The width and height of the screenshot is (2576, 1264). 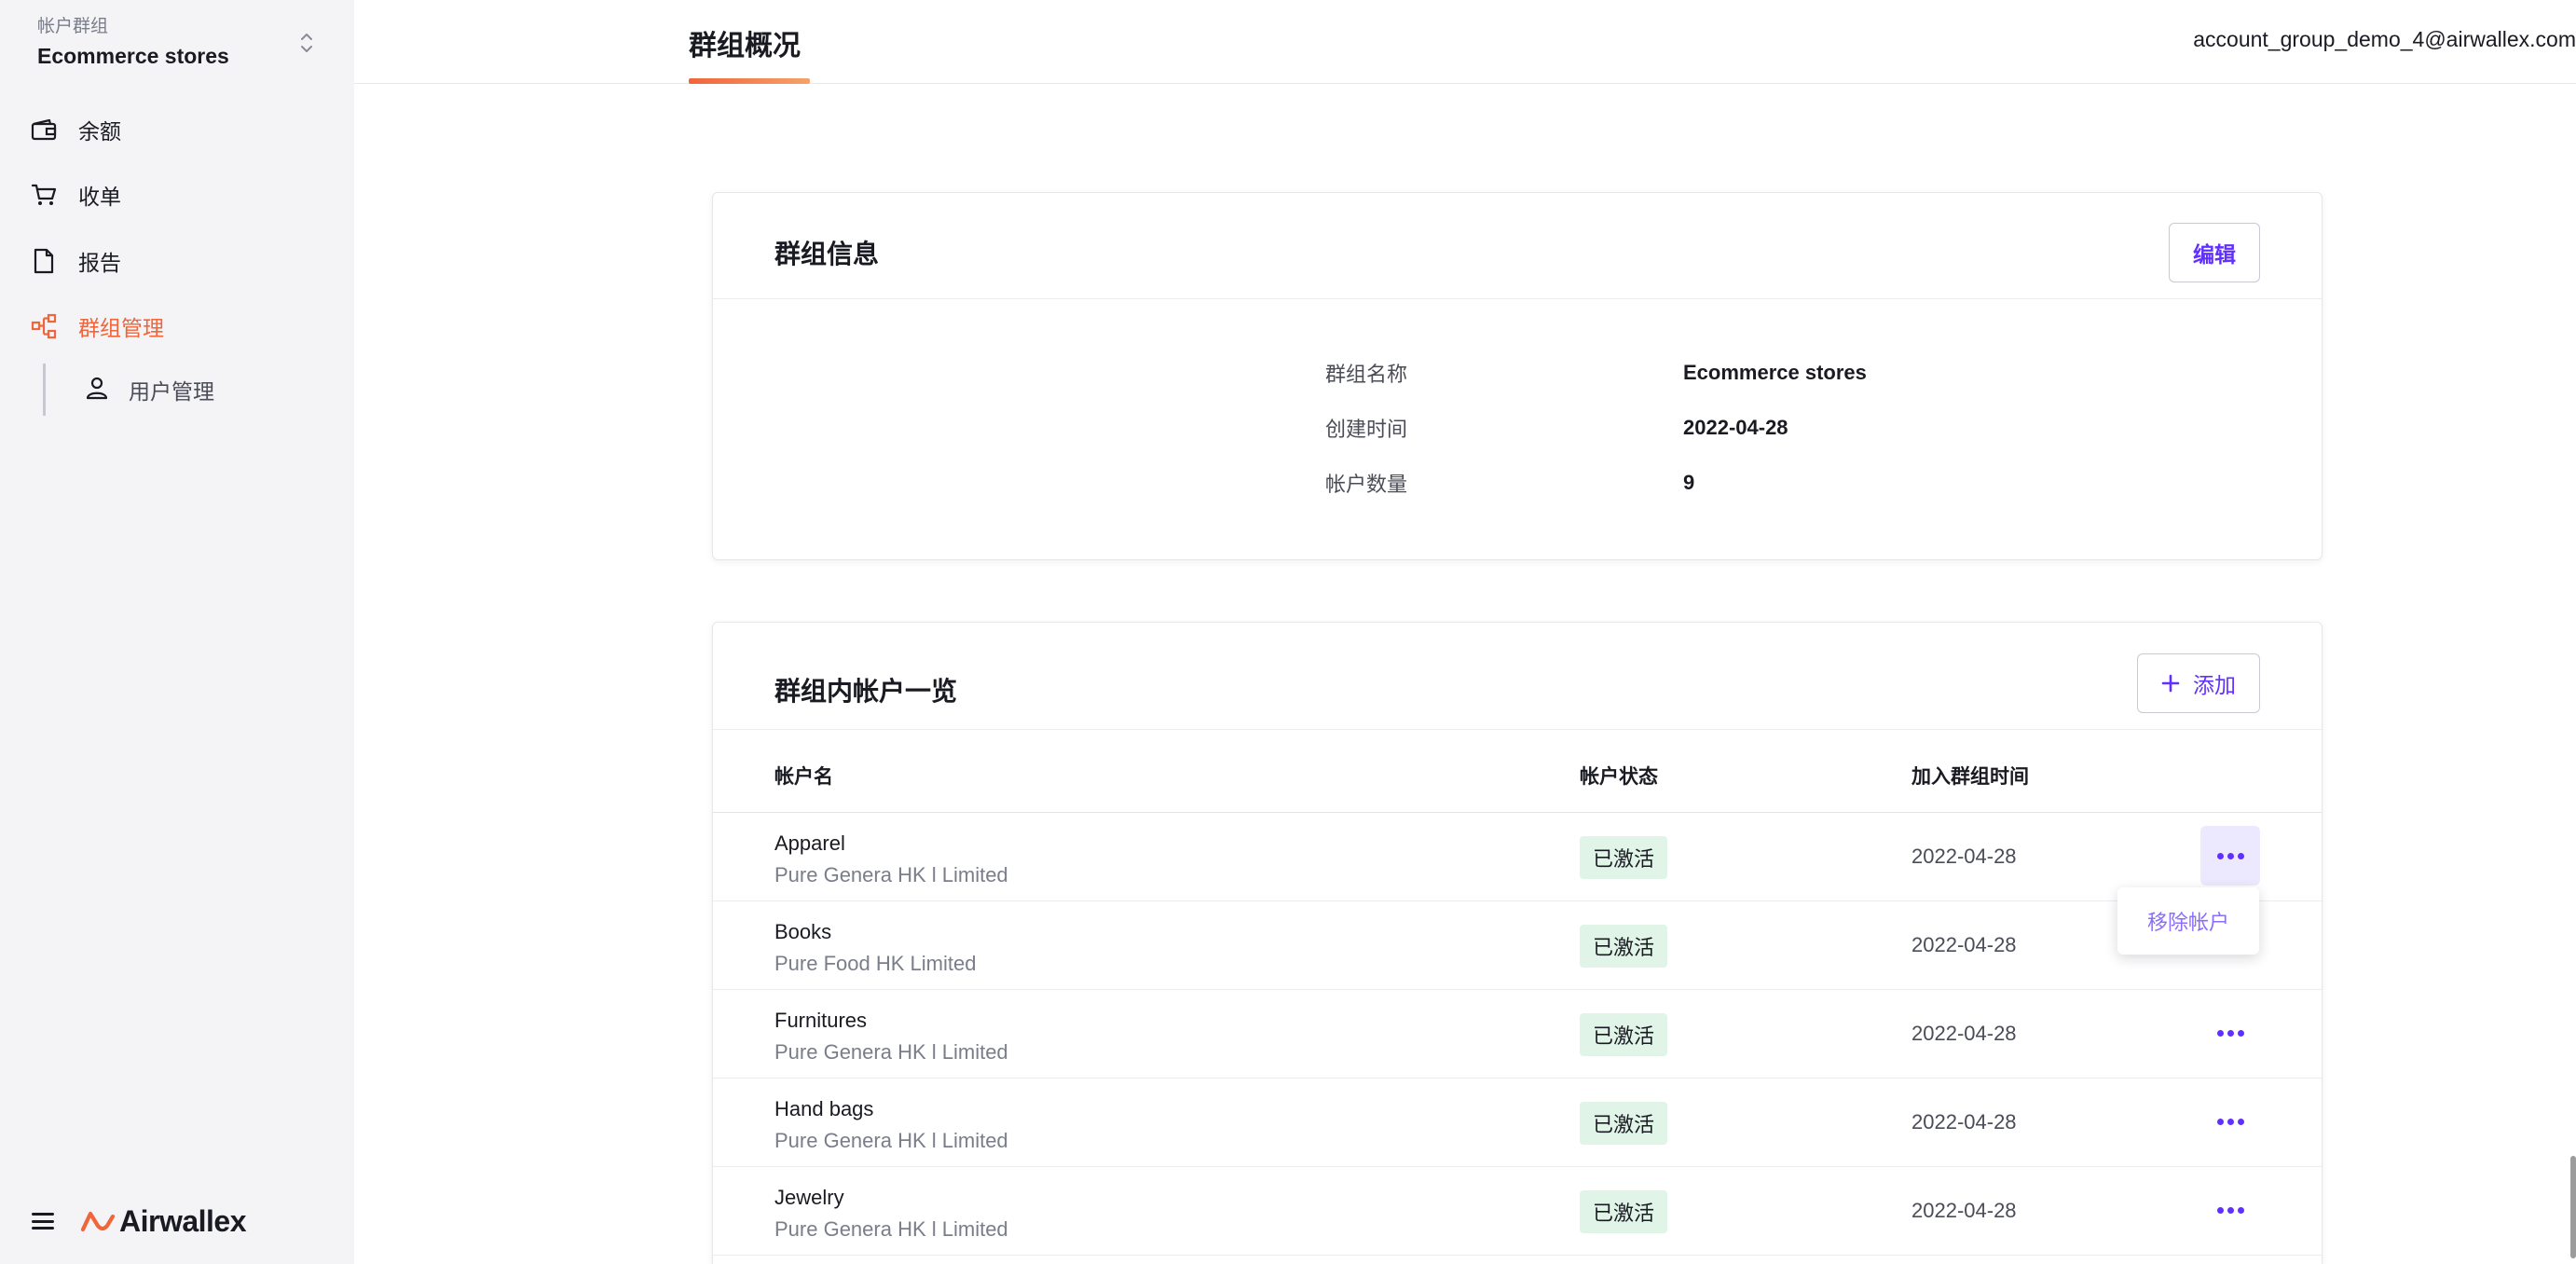 I want to click on chevron-up-down-icon, so click(x=306, y=43).